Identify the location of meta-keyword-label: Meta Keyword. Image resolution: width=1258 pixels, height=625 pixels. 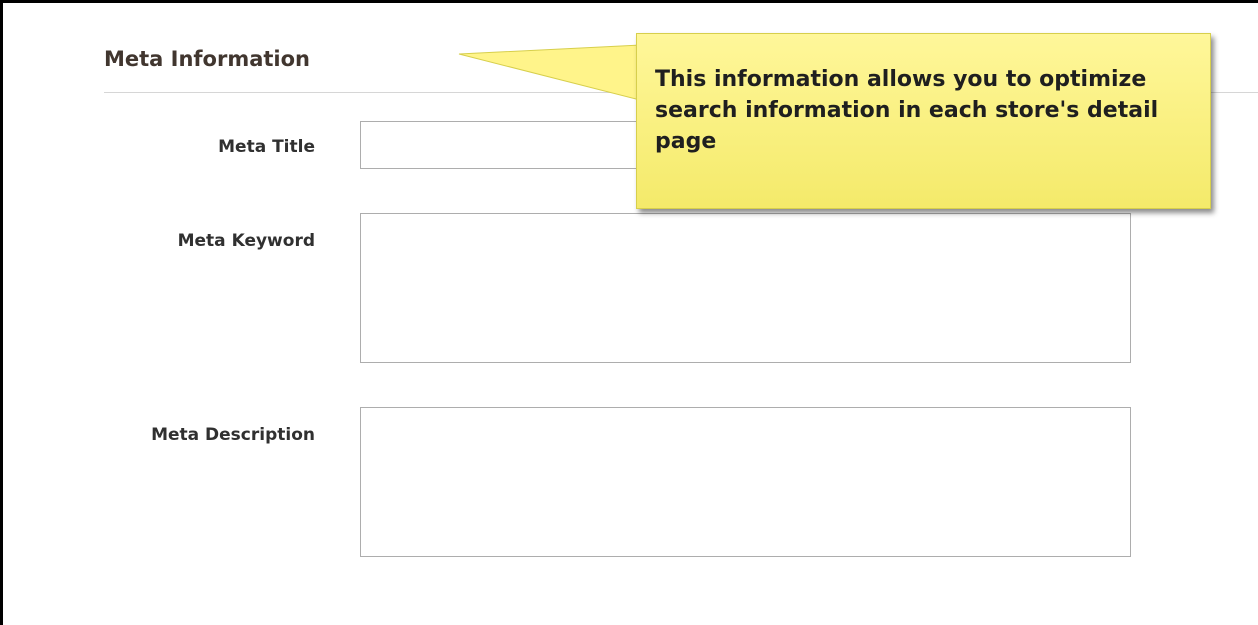
(246, 241).